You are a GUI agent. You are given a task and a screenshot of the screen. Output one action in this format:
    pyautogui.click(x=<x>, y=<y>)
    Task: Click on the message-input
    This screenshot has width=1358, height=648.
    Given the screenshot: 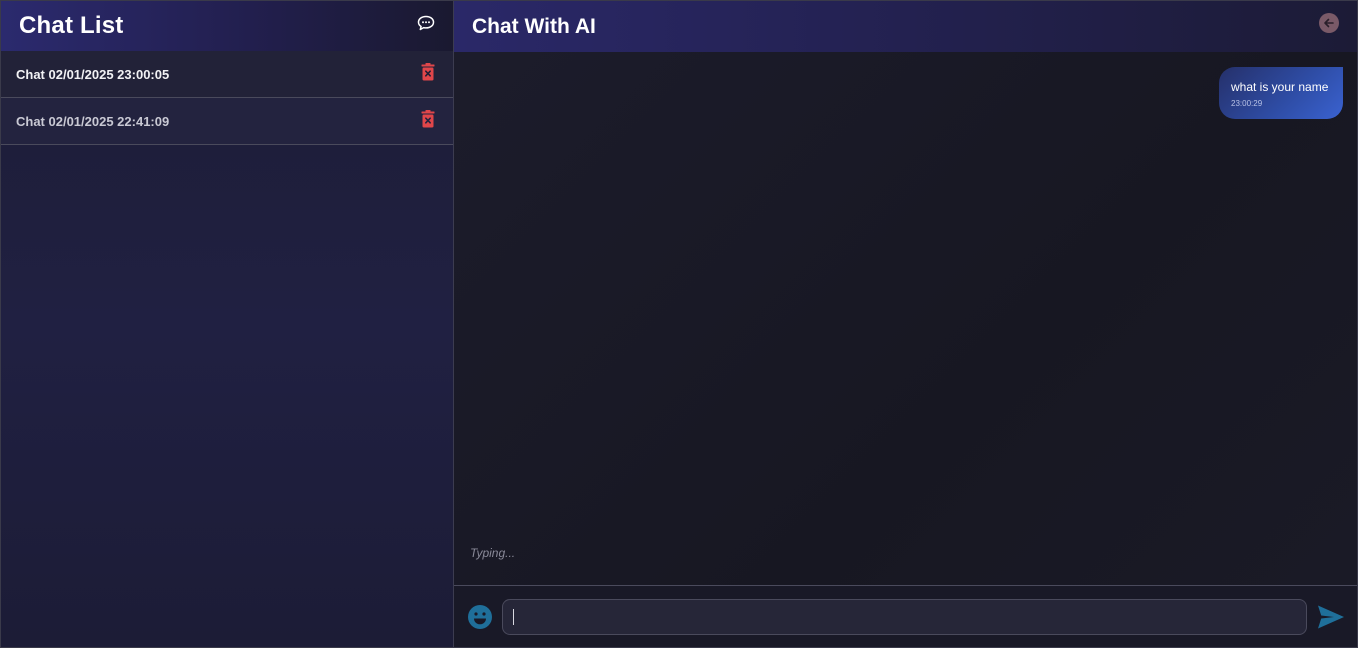 What is the action you would take?
    pyautogui.click(x=910, y=616)
    